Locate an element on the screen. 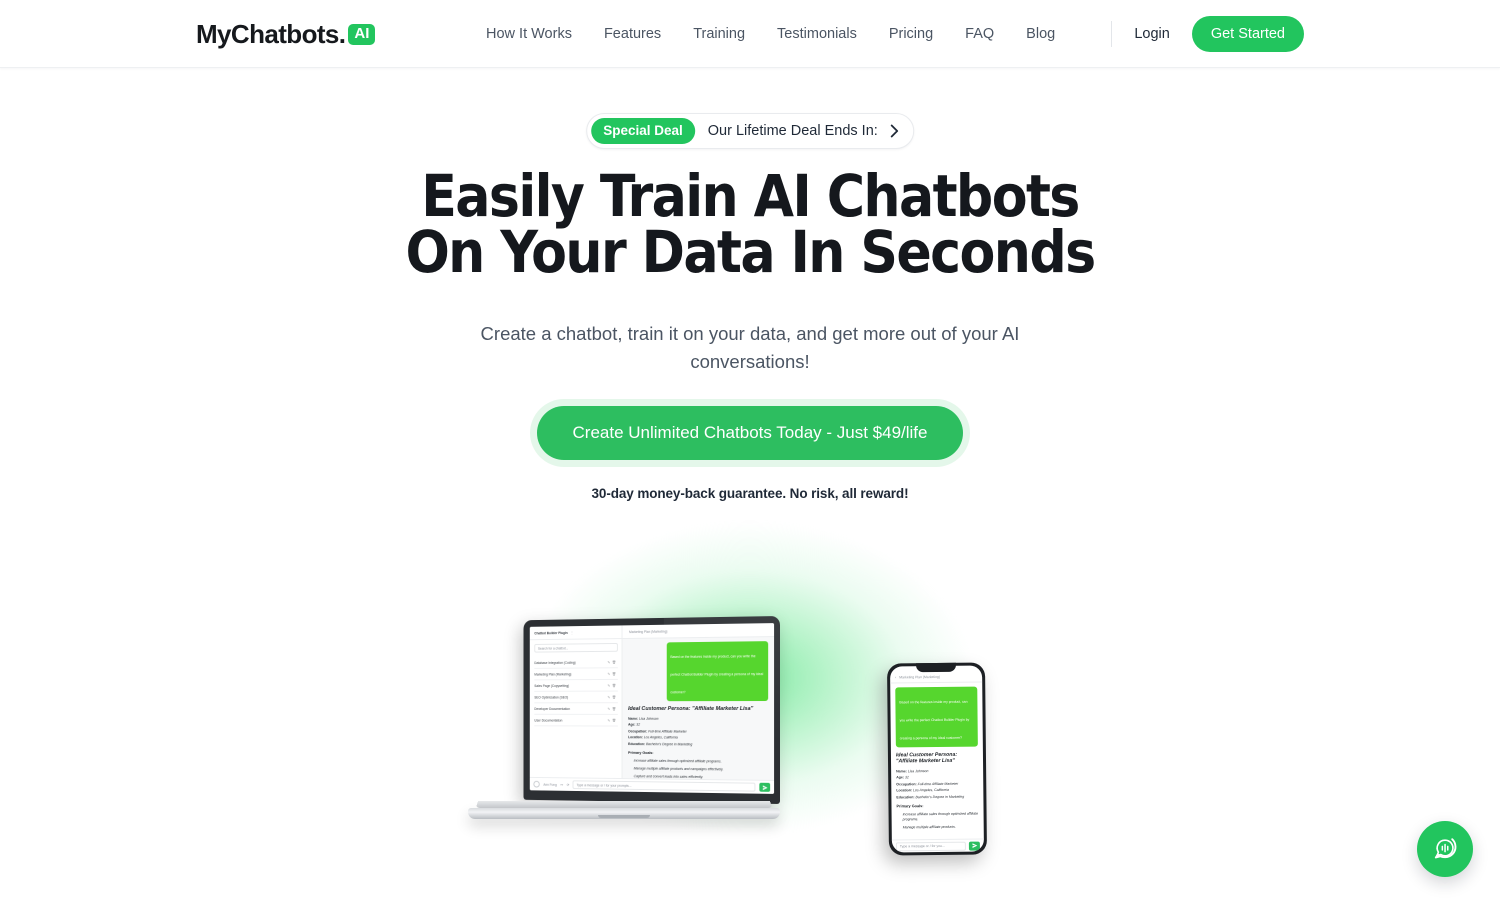  chat-voice-icon is located at coordinates (1445, 849).